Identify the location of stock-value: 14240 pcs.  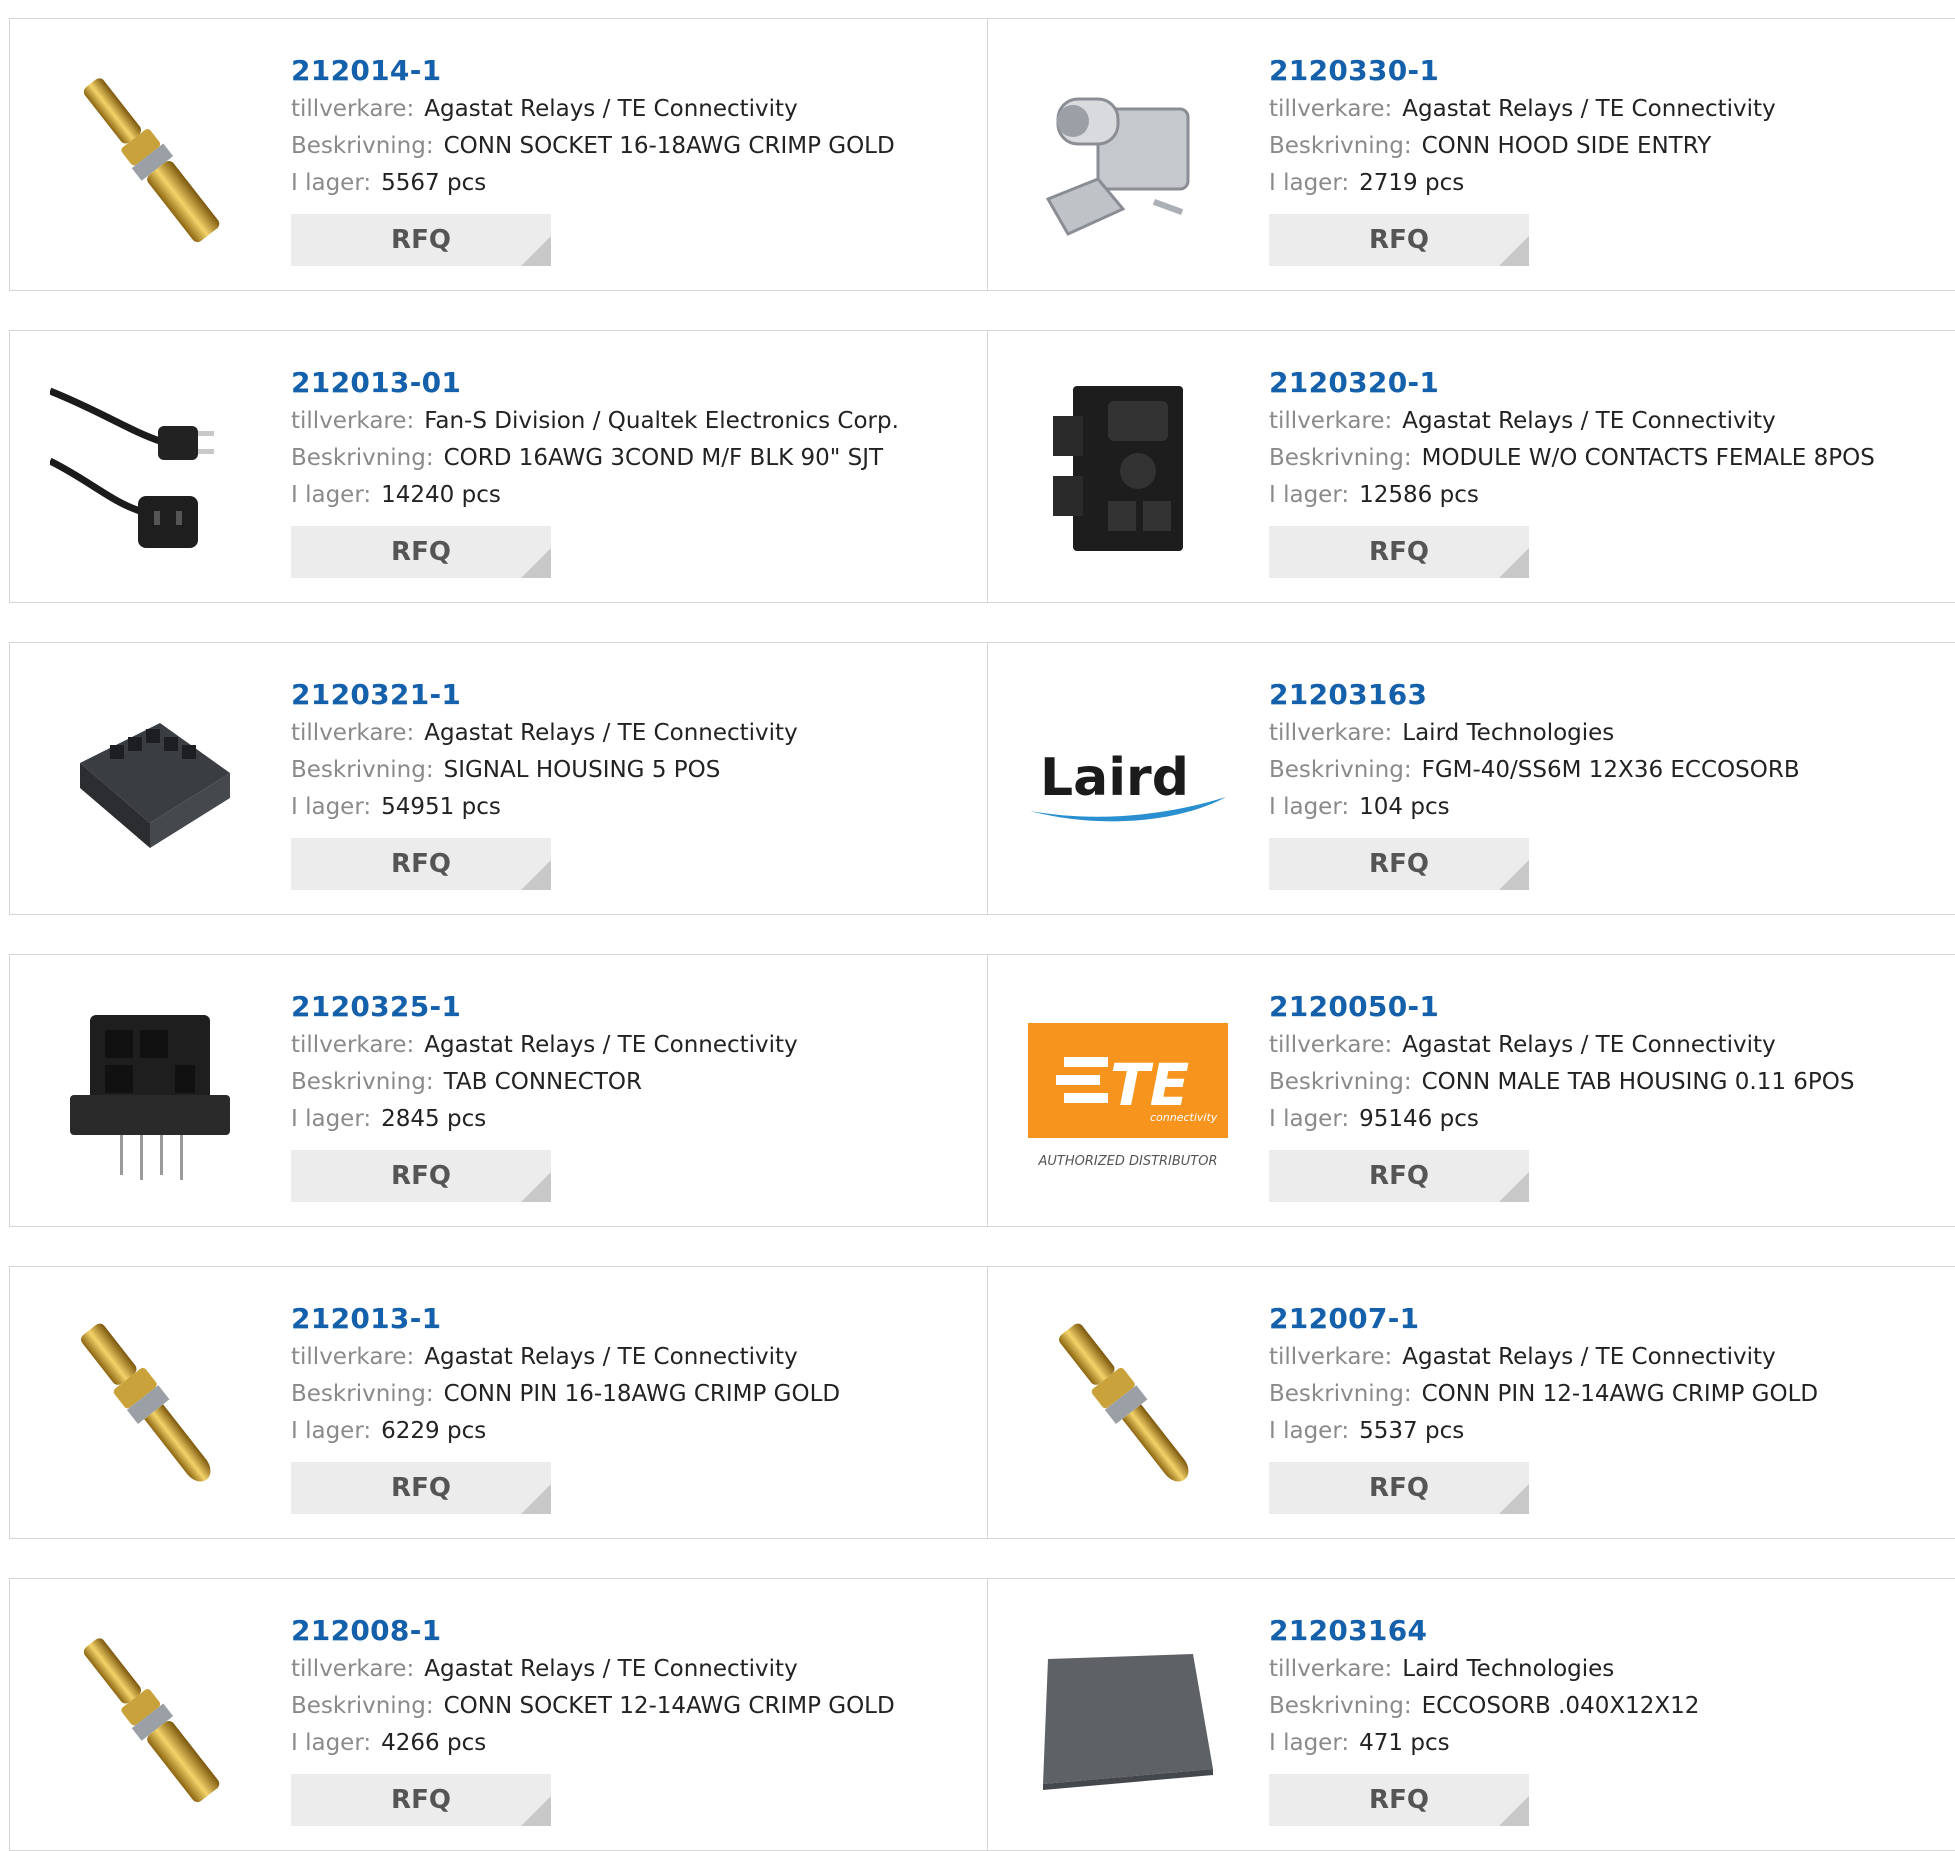
(441, 495).